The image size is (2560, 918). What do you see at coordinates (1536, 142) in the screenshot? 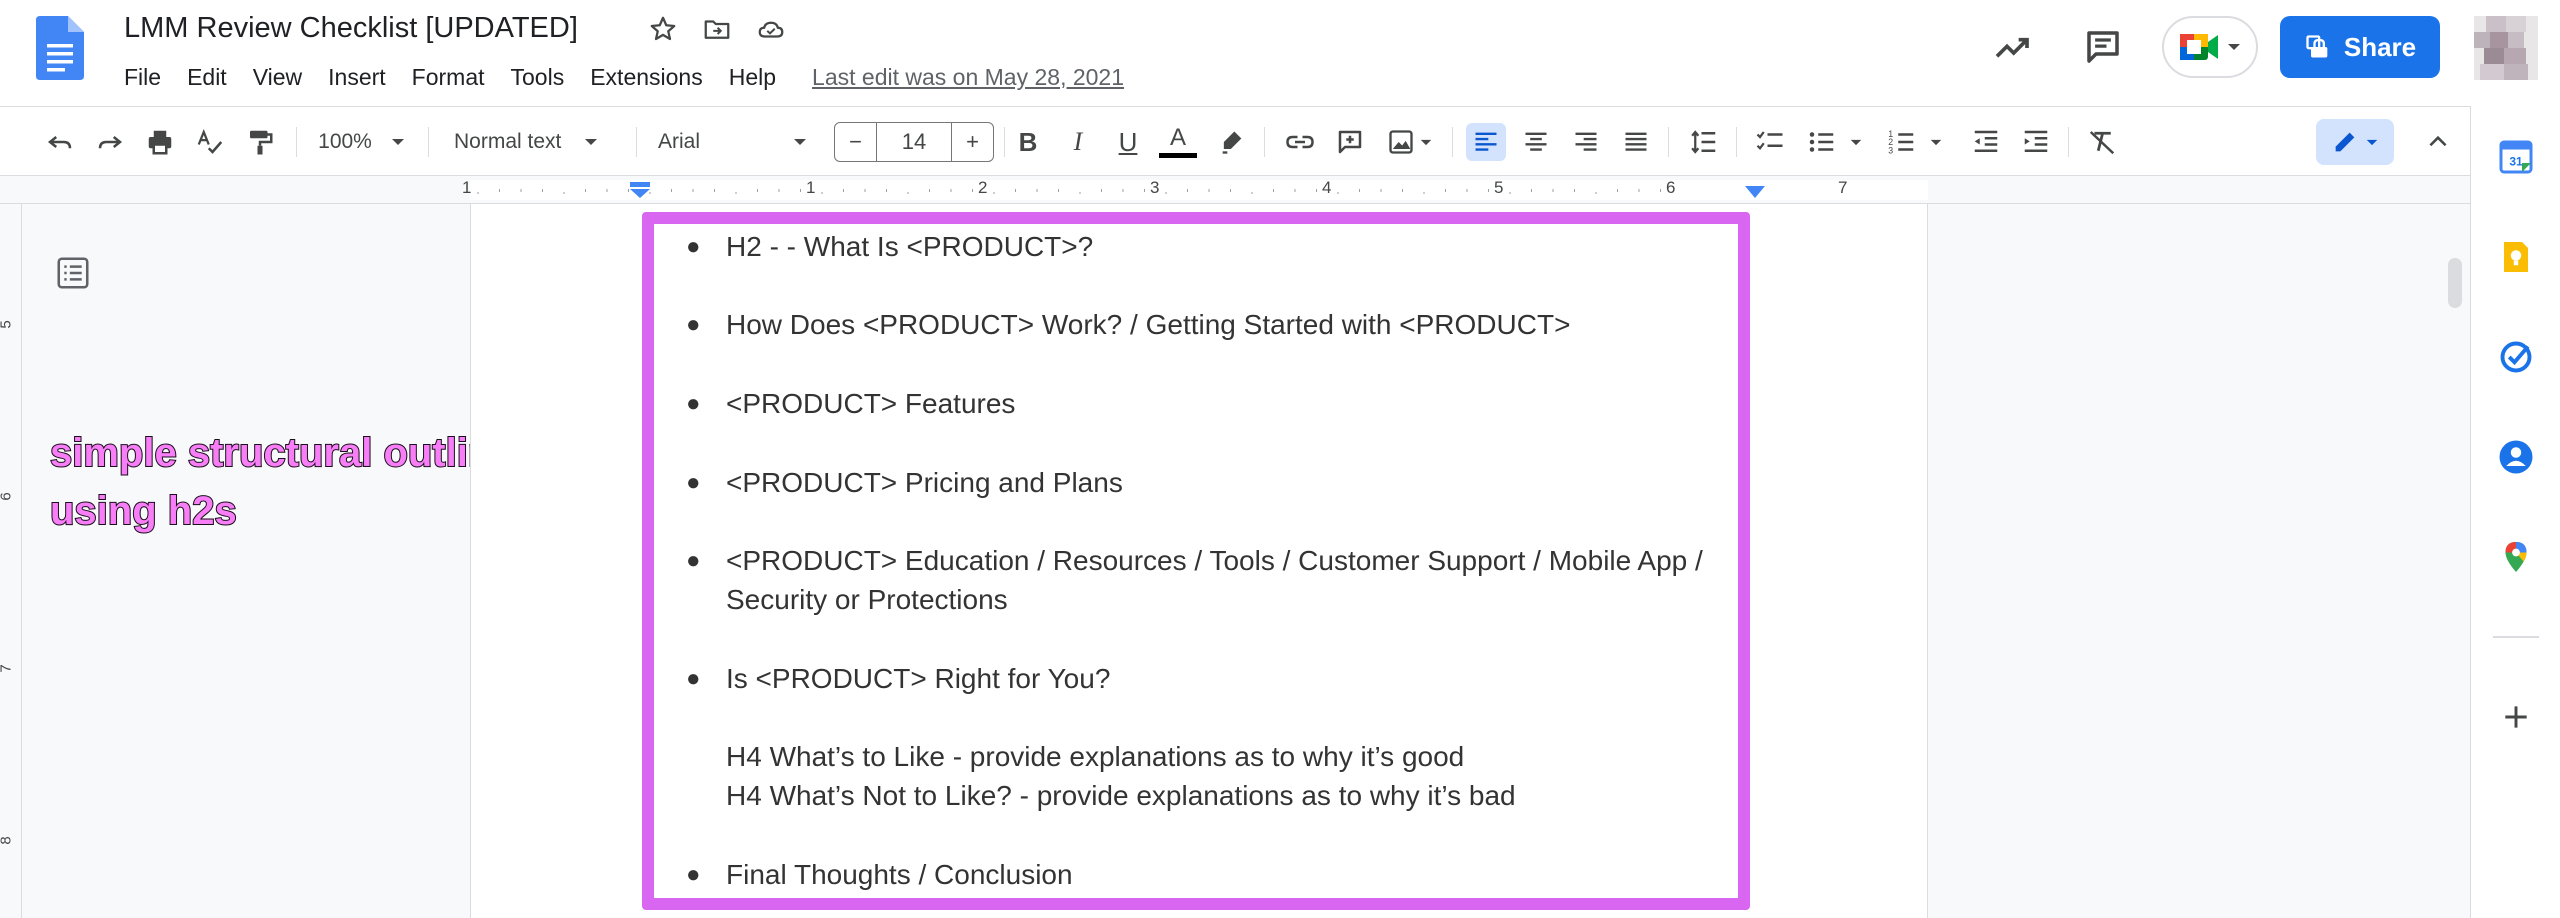
I see `align-center-button` at bounding box center [1536, 142].